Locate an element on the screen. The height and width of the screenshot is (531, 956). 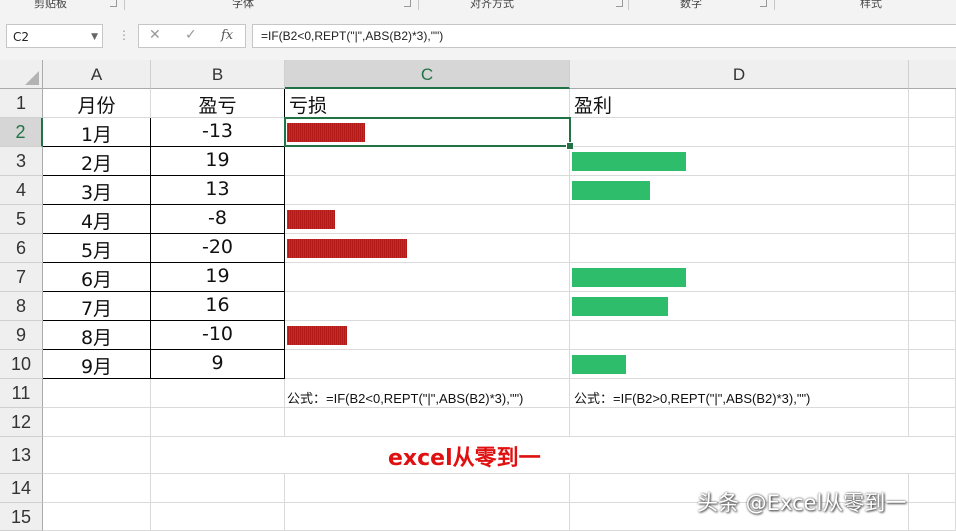
chevron-down-icon: ▼ is located at coordinates (94, 37).